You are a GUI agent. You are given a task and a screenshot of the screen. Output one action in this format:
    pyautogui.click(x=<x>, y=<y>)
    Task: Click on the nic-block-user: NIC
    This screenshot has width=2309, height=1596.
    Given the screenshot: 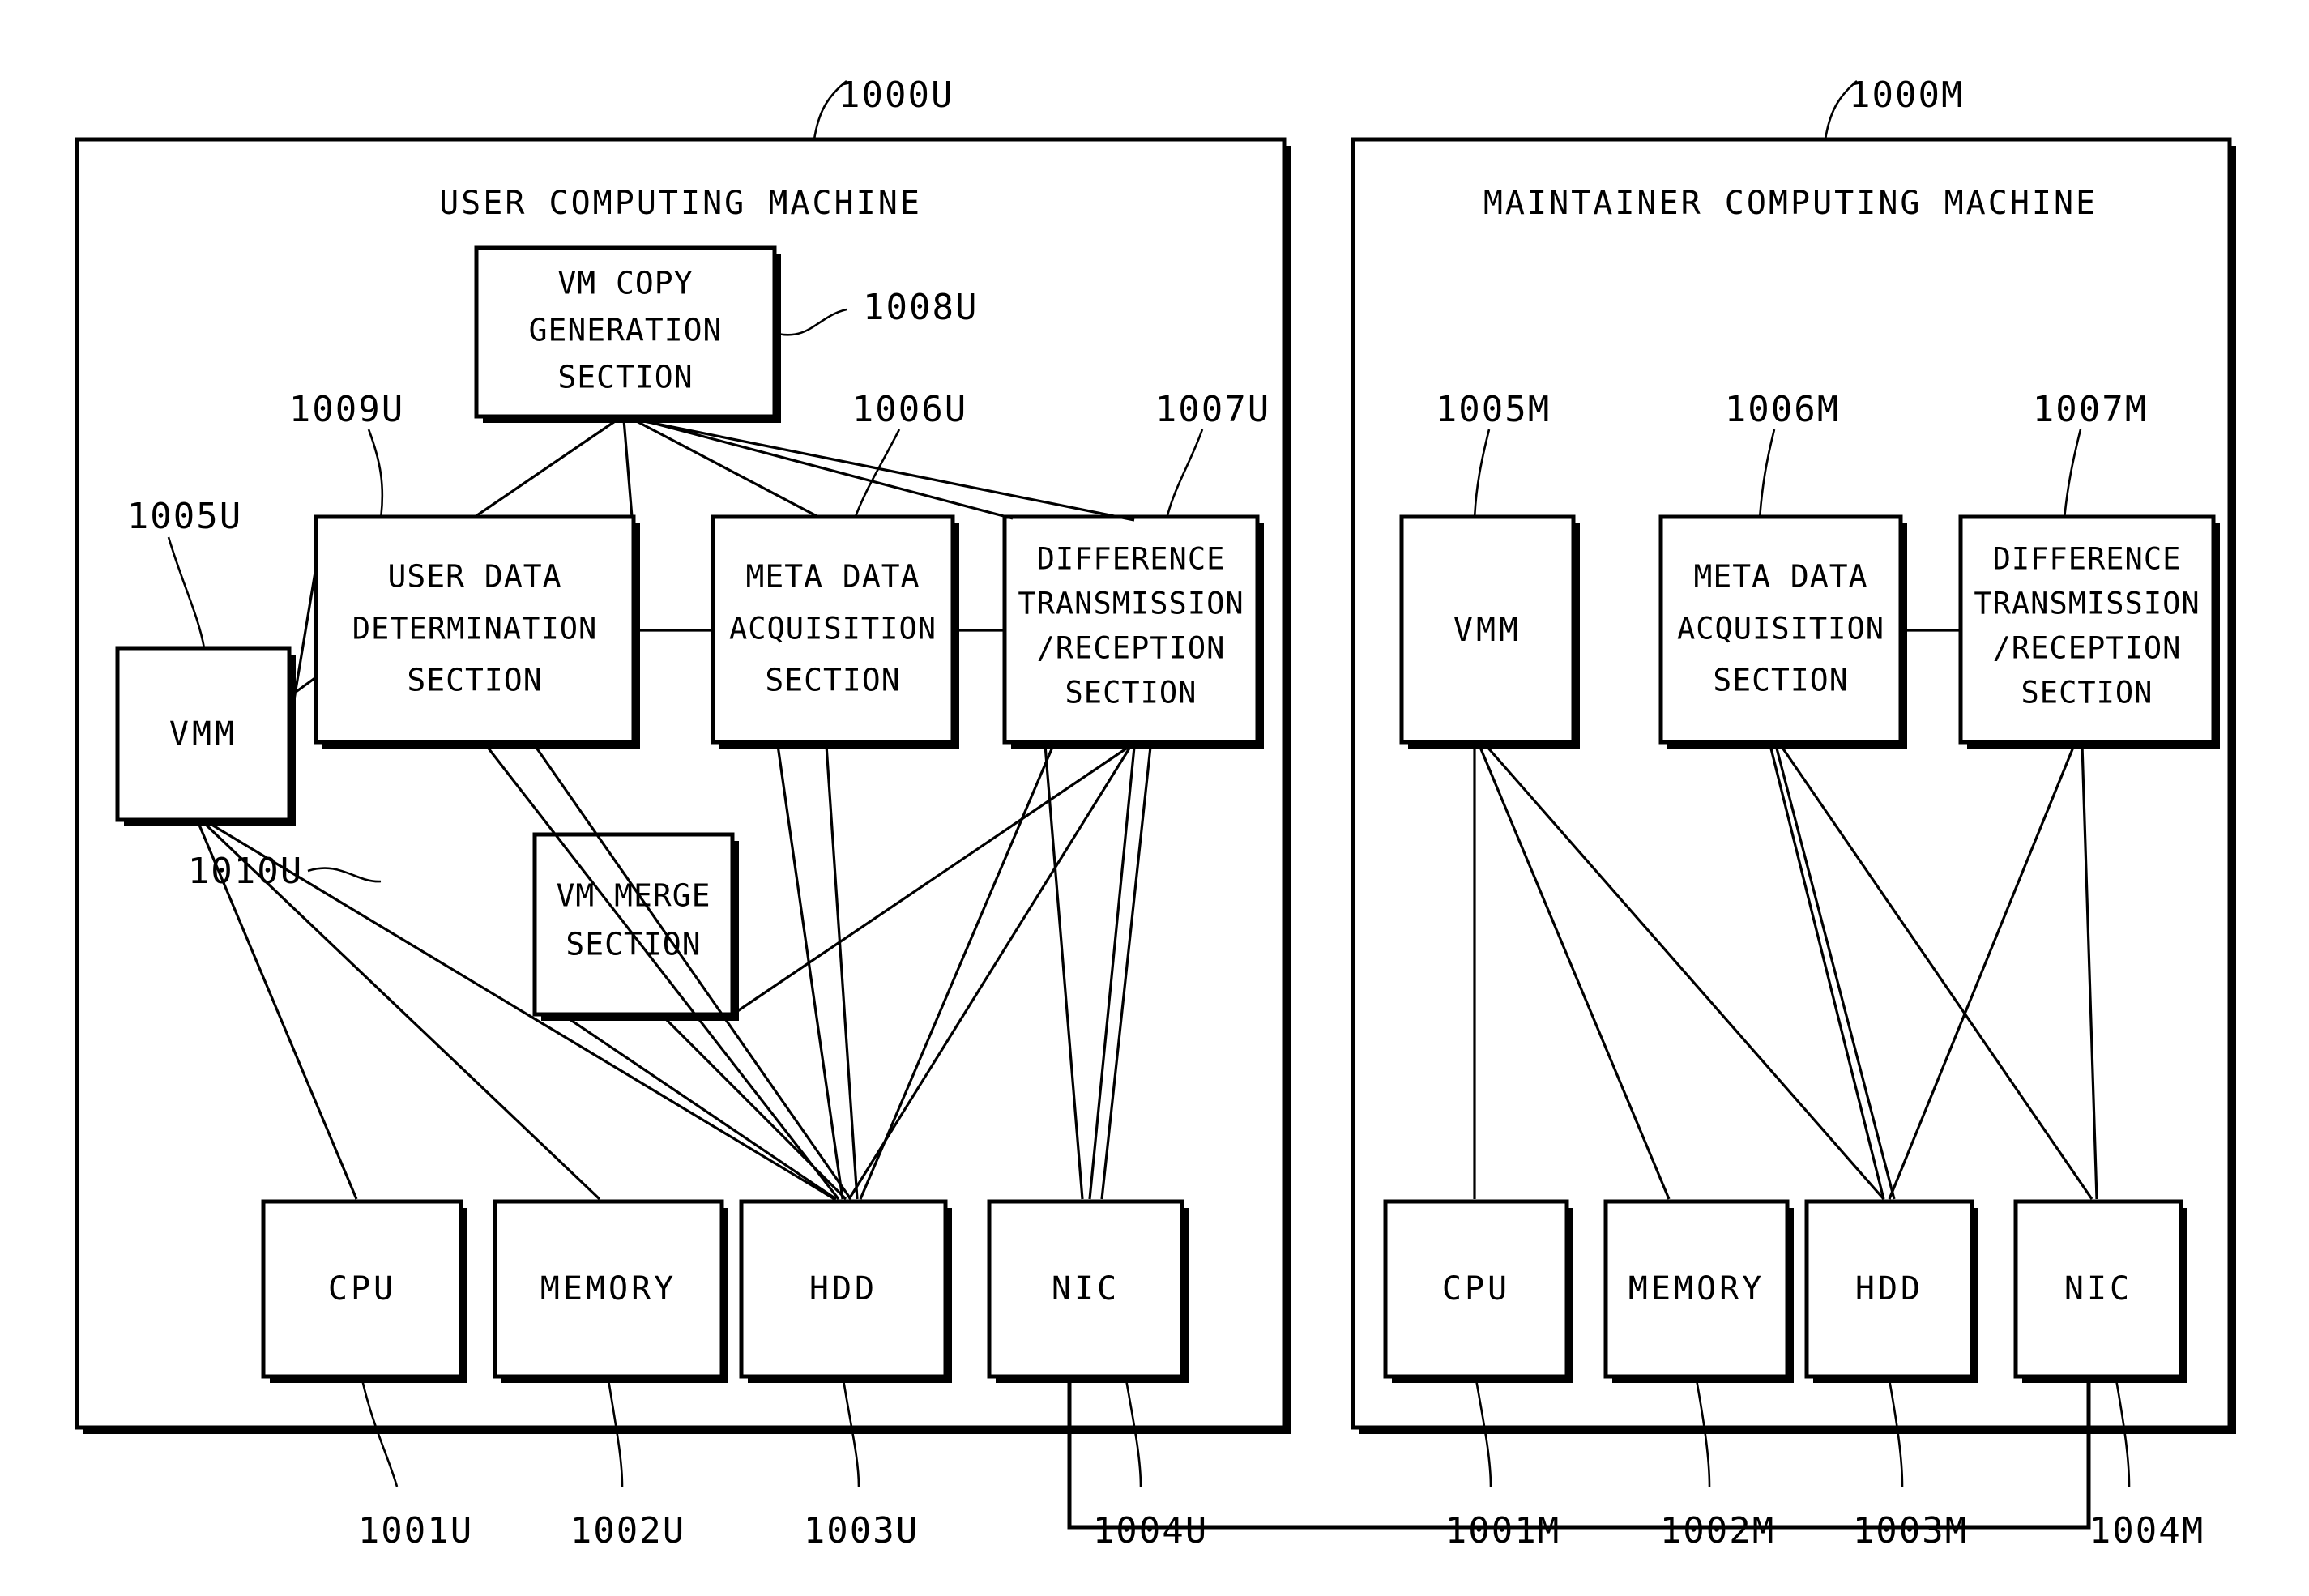 What is the action you would take?
    pyautogui.click(x=1088, y=1291)
    